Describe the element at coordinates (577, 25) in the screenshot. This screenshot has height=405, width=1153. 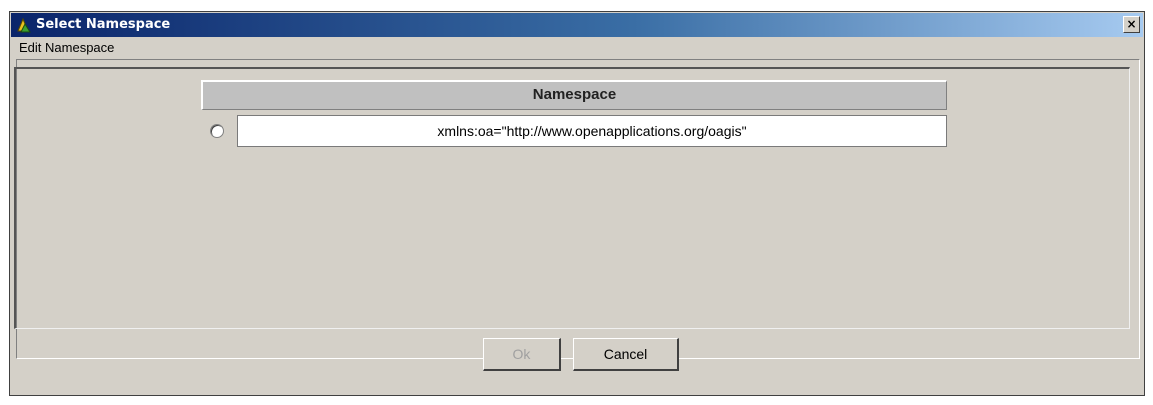
I see `title-bar: Select Namespace ×` at that location.